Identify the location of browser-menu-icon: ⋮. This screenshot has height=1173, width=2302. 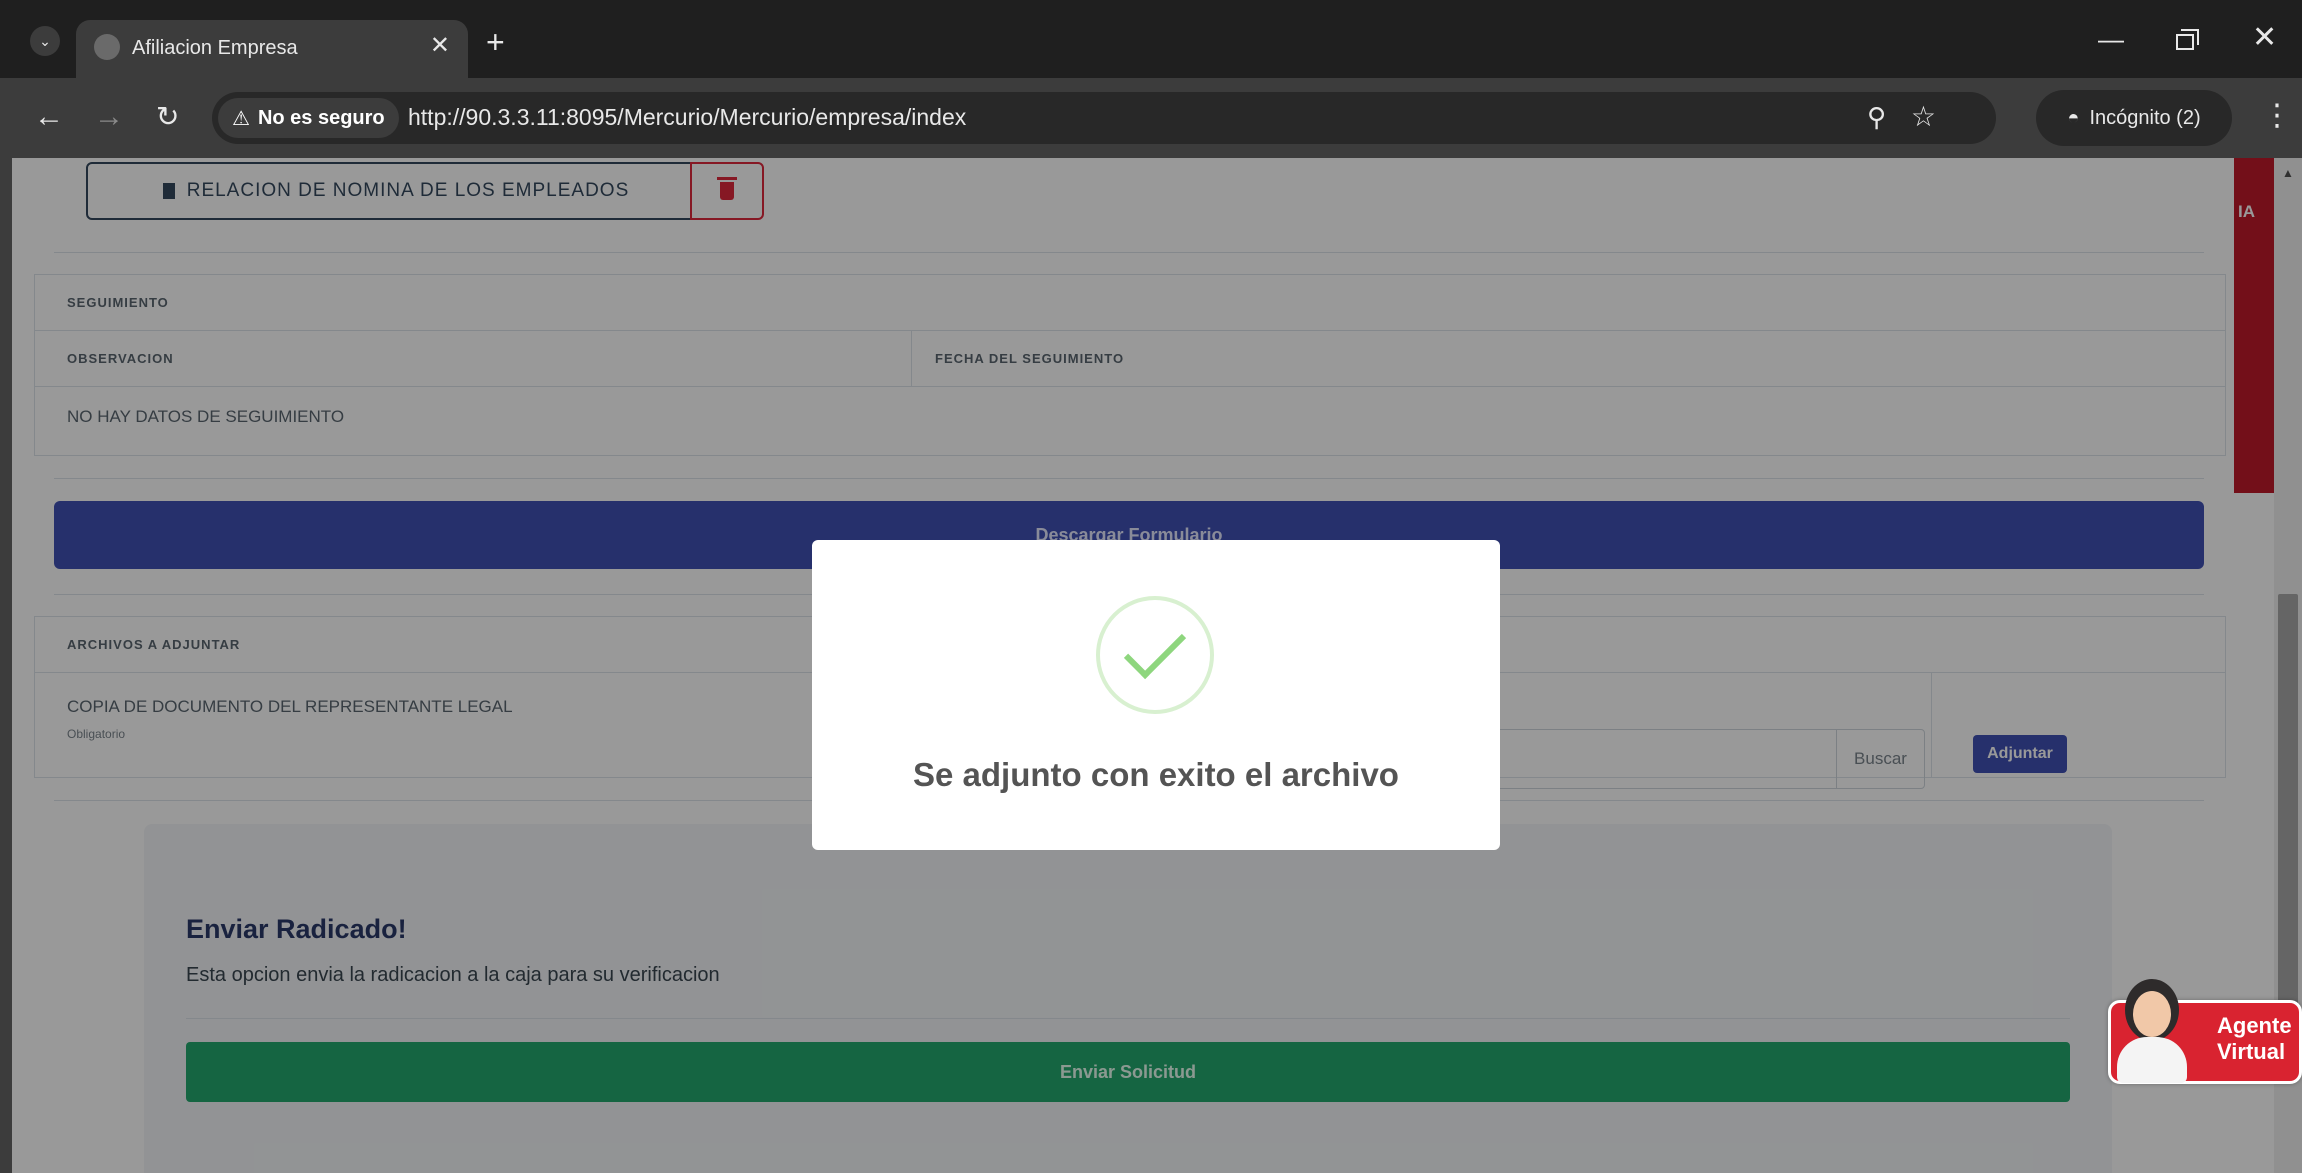
(2277, 115).